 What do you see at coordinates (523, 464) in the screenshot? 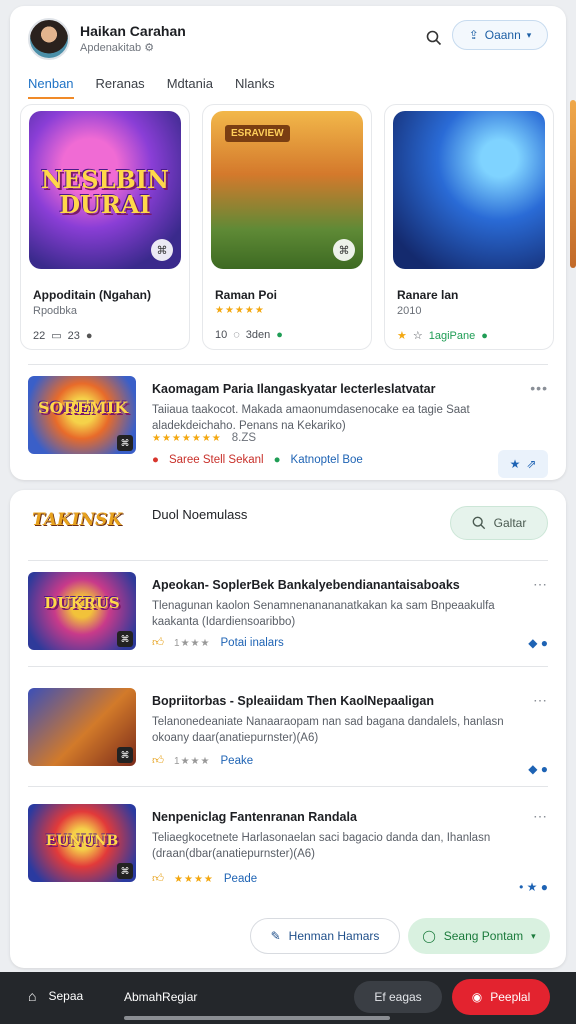
I see `share-button: ★ ⇗` at bounding box center [523, 464].